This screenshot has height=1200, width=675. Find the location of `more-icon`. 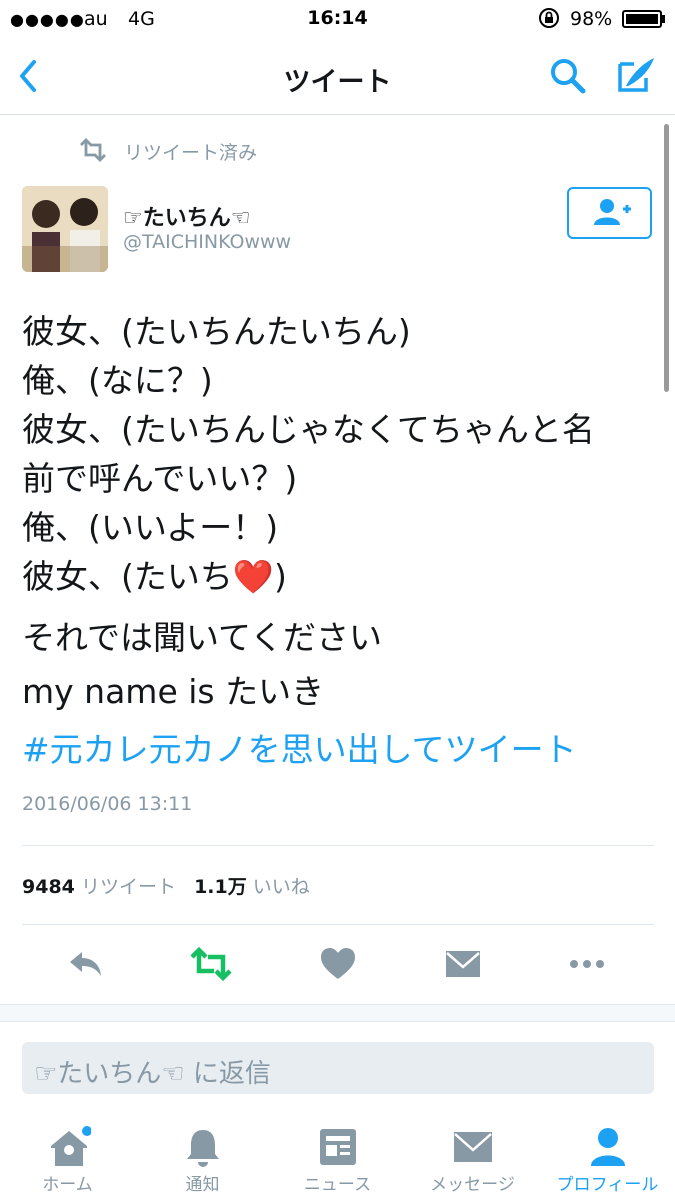

more-icon is located at coordinates (587, 964).